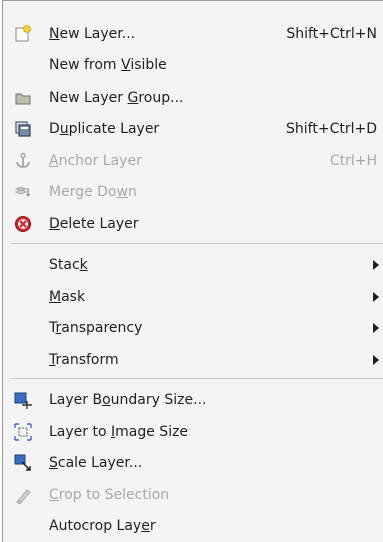 Image resolution: width=383 pixels, height=542 pixels. What do you see at coordinates (23, 129) in the screenshot?
I see `duplicate-icon` at bounding box center [23, 129].